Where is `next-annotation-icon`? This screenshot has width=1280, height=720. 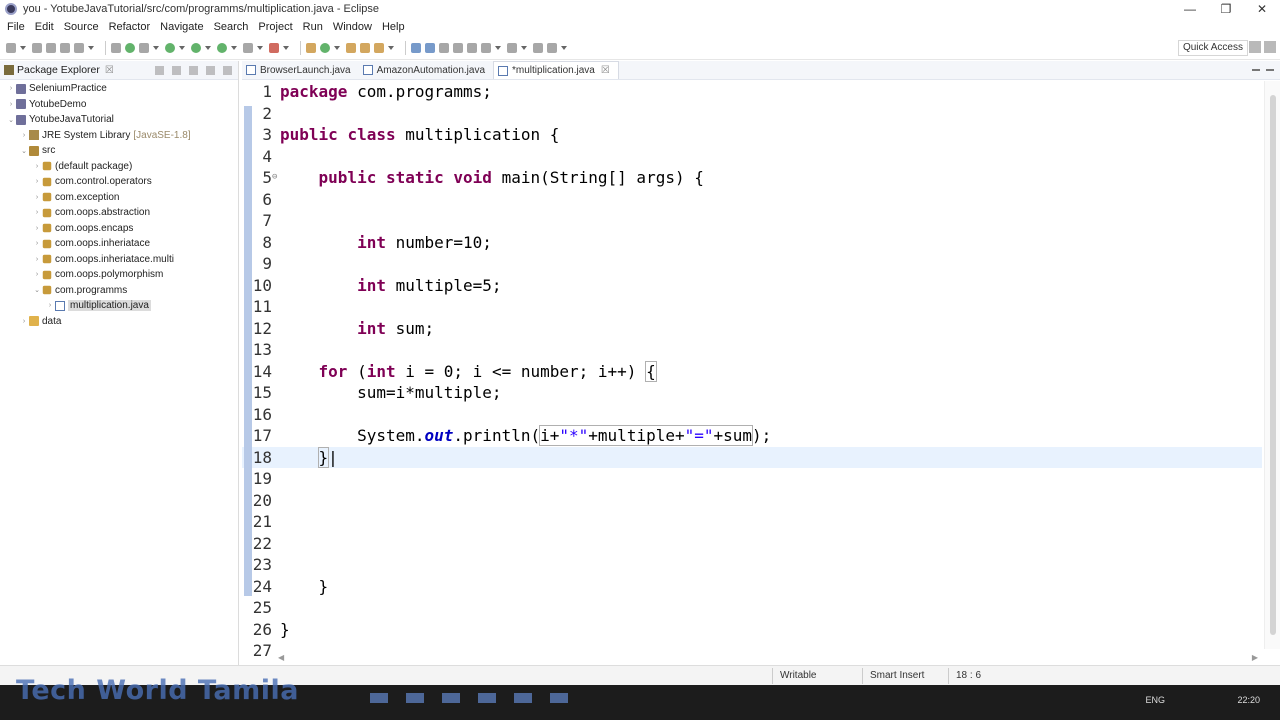 next-annotation-icon is located at coordinates (486, 47).